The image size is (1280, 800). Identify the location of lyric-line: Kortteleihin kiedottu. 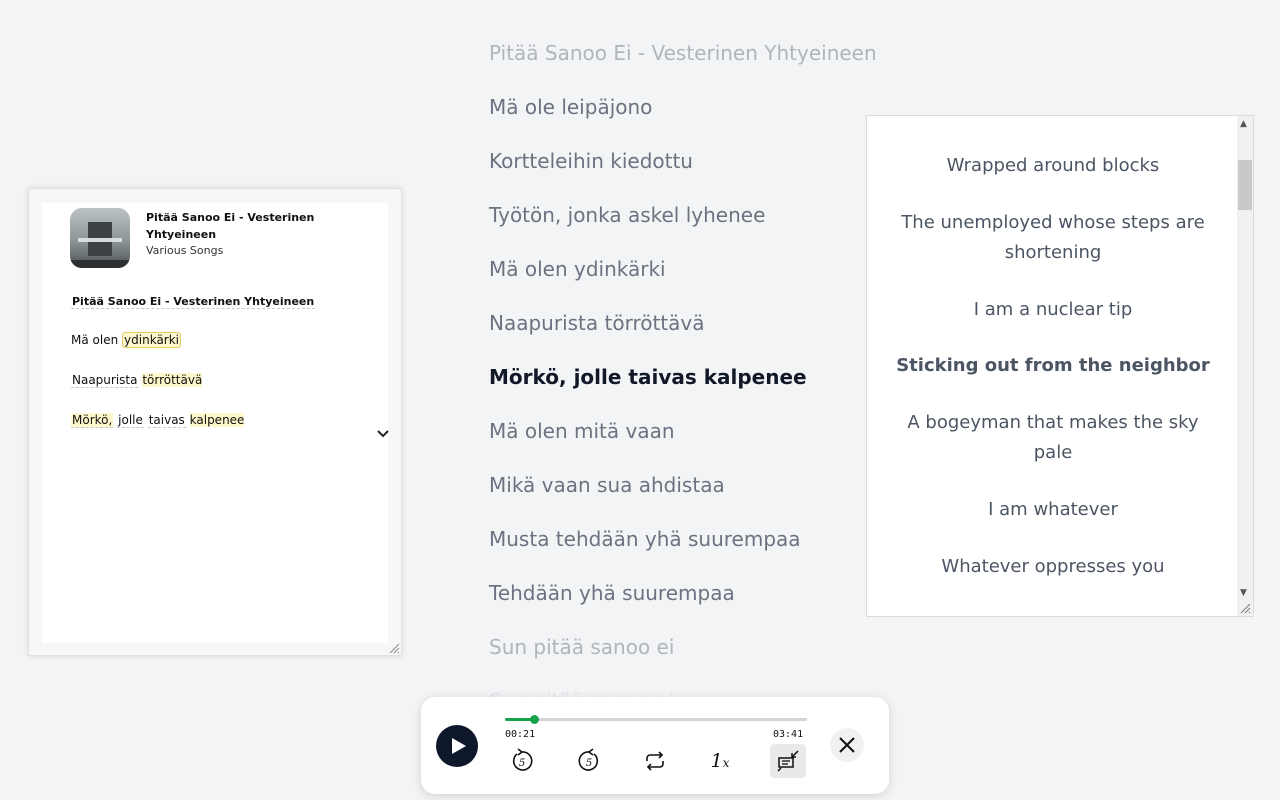
(699, 161).